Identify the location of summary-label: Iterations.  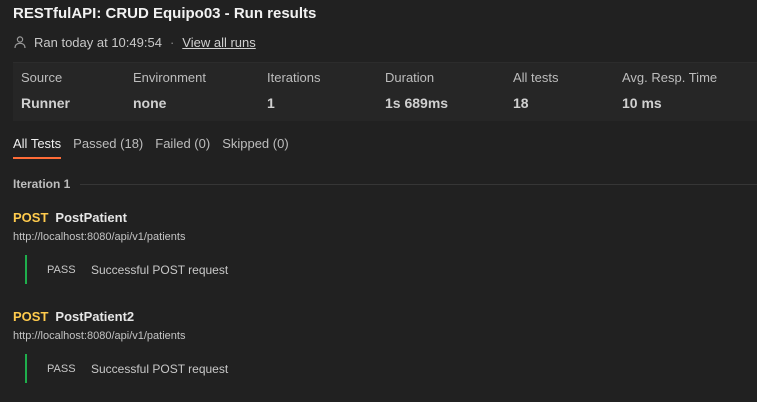
(294, 77).